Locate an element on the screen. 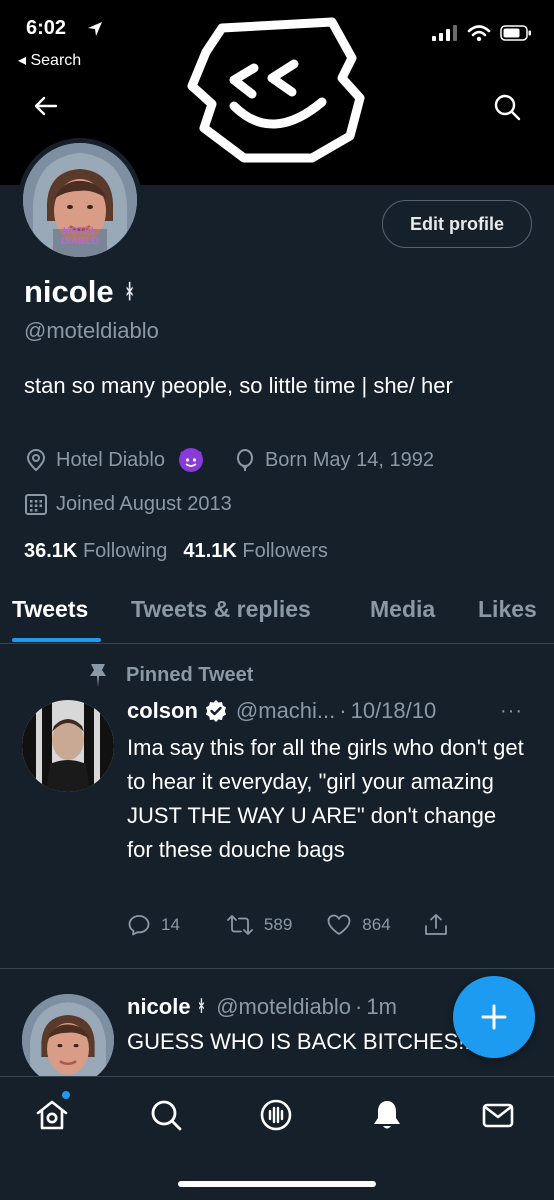 This screenshot has height=1200, width=554. tweet-header: nicole ᚼ @moteldiablo · 1m is located at coordinates (262, 1007).